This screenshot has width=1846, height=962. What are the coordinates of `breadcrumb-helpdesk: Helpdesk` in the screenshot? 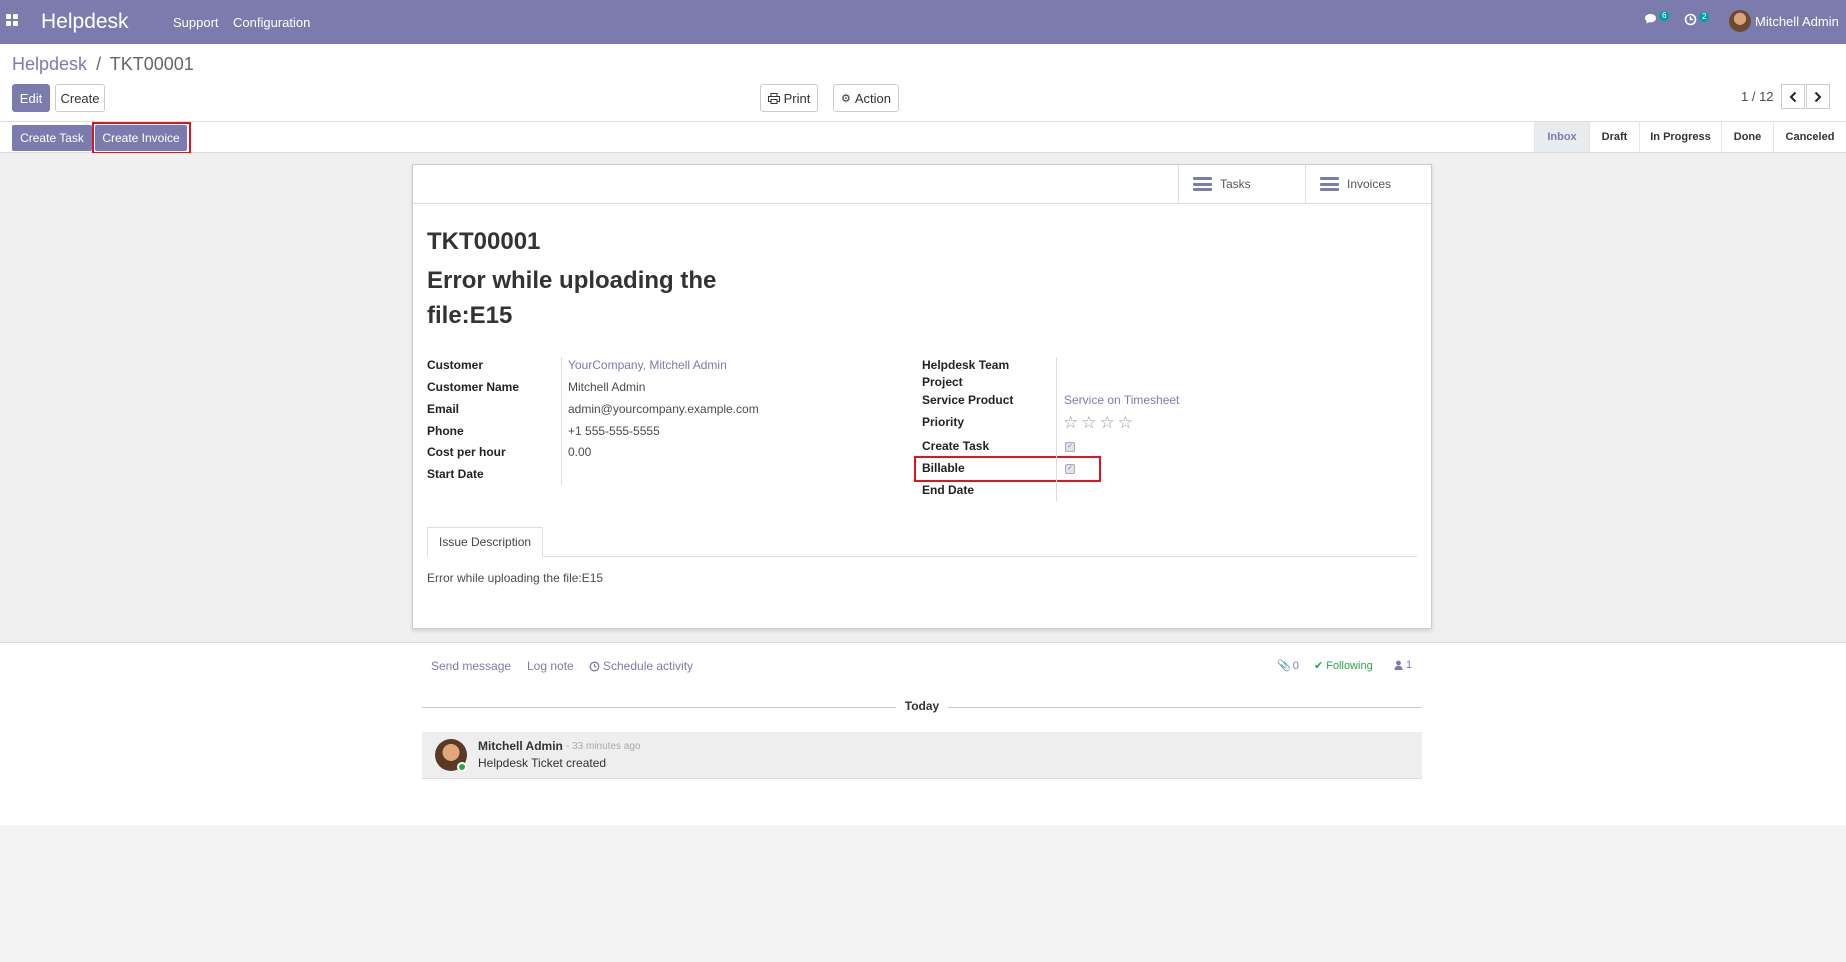 It's located at (49, 64).